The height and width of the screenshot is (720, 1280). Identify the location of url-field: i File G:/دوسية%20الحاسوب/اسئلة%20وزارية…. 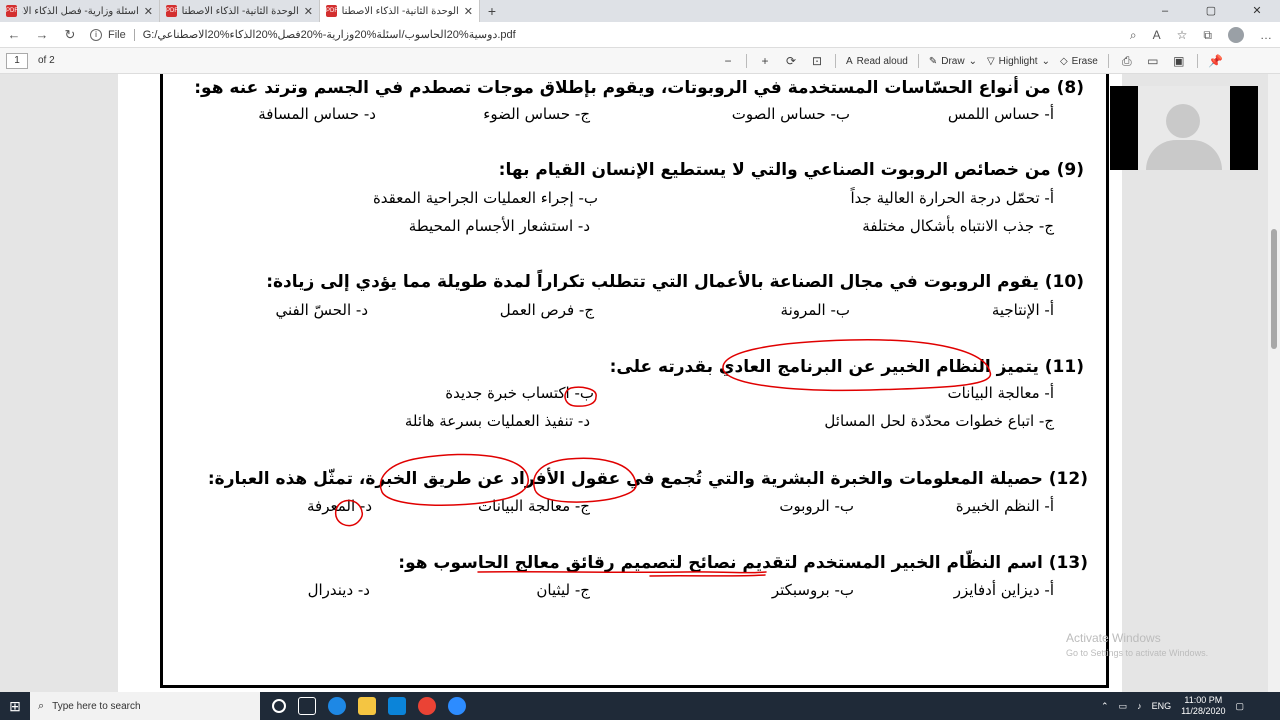
(303, 34).